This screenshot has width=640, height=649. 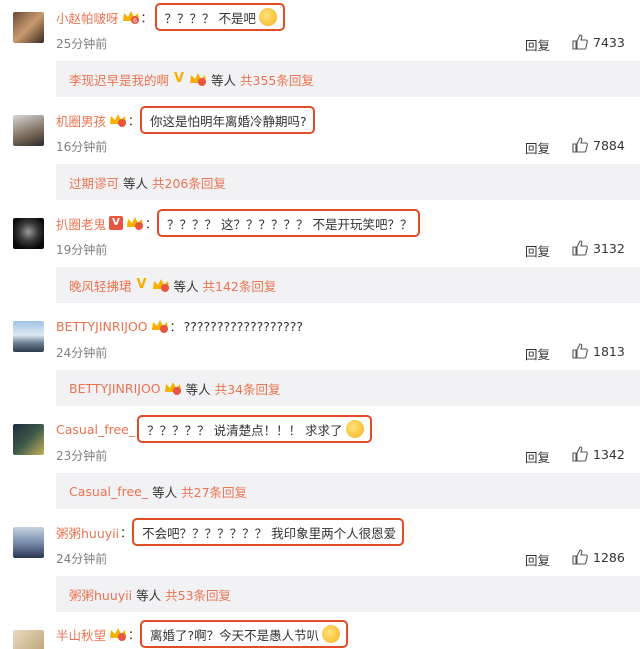 I want to click on comment-text: ??????????????????, so click(x=243, y=326).